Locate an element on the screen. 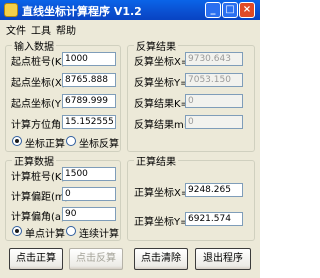 This screenshot has height=278, width=320. title-bar: 直线坐标计算程序 V1.2 _ □ × is located at coordinates (130, 10).